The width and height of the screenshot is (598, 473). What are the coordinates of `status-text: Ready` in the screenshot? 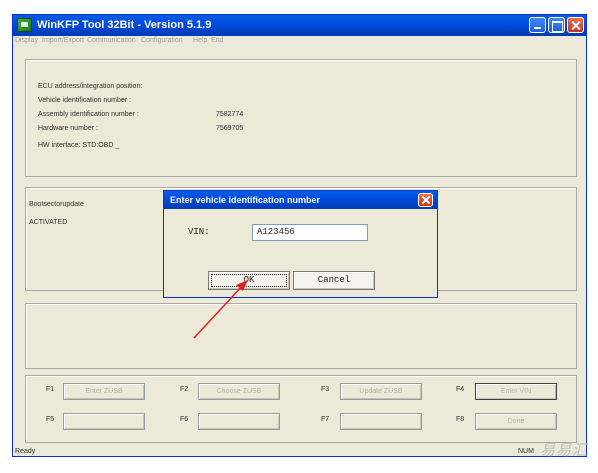 It's located at (25, 451).